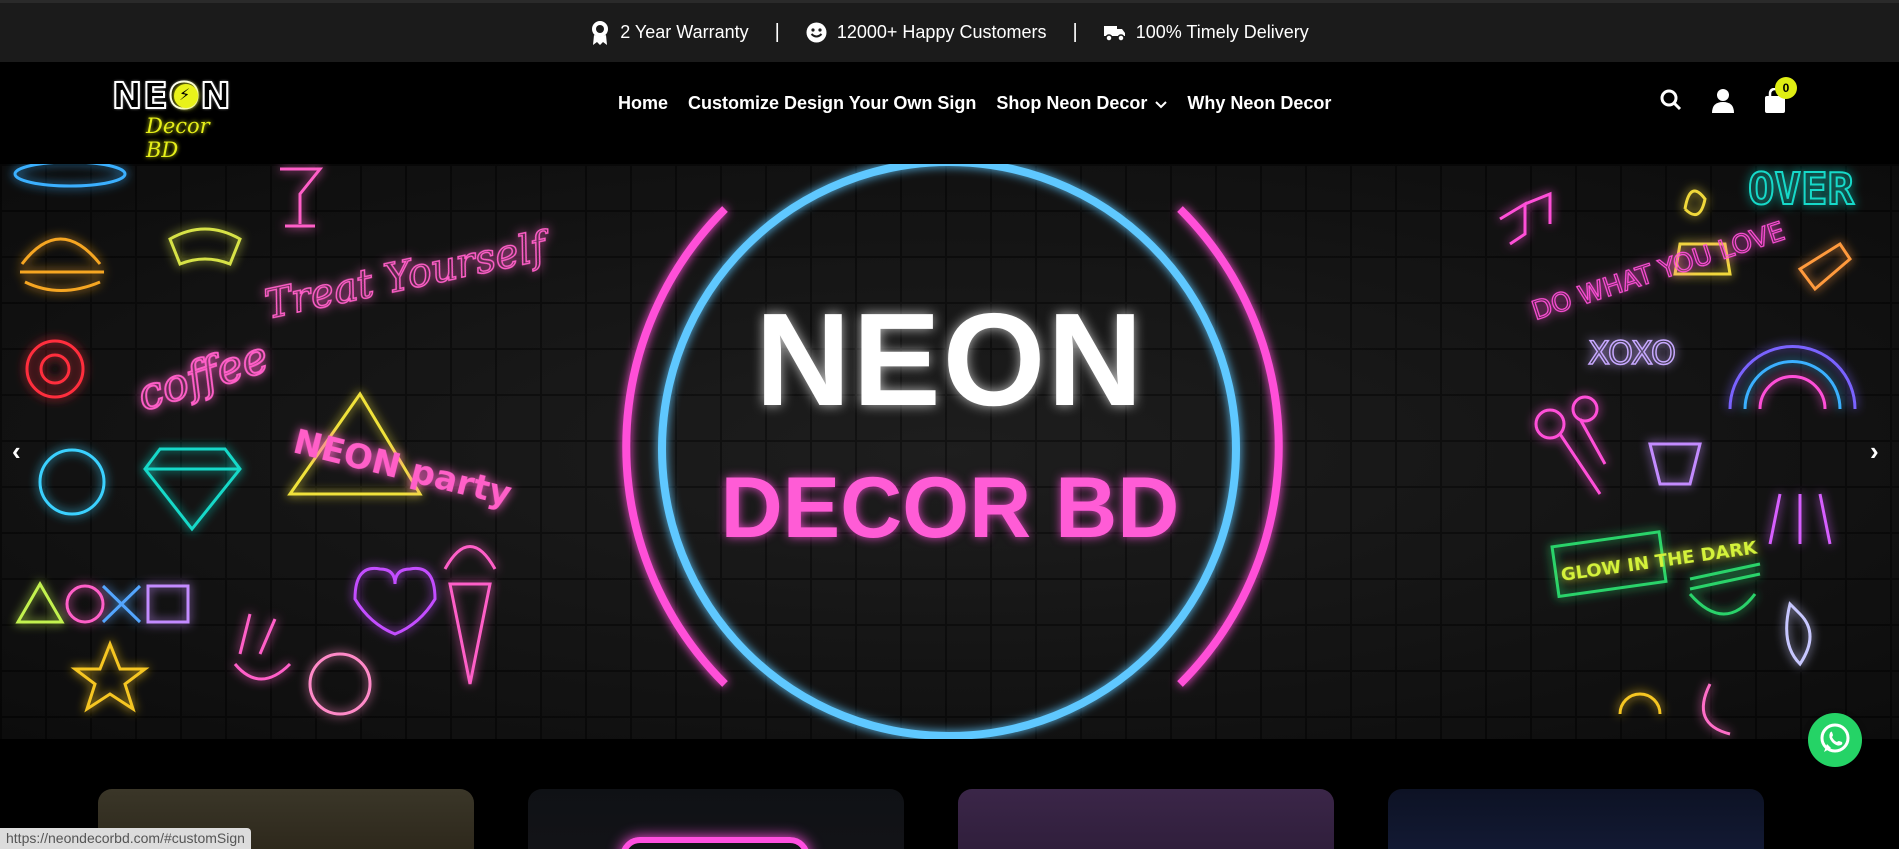 Image resolution: width=1899 pixels, height=849 pixels. What do you see at coordinates (1798, 634) in the screenshot?
I see `treble-clef-sign` at bounding box center [1798, 634].